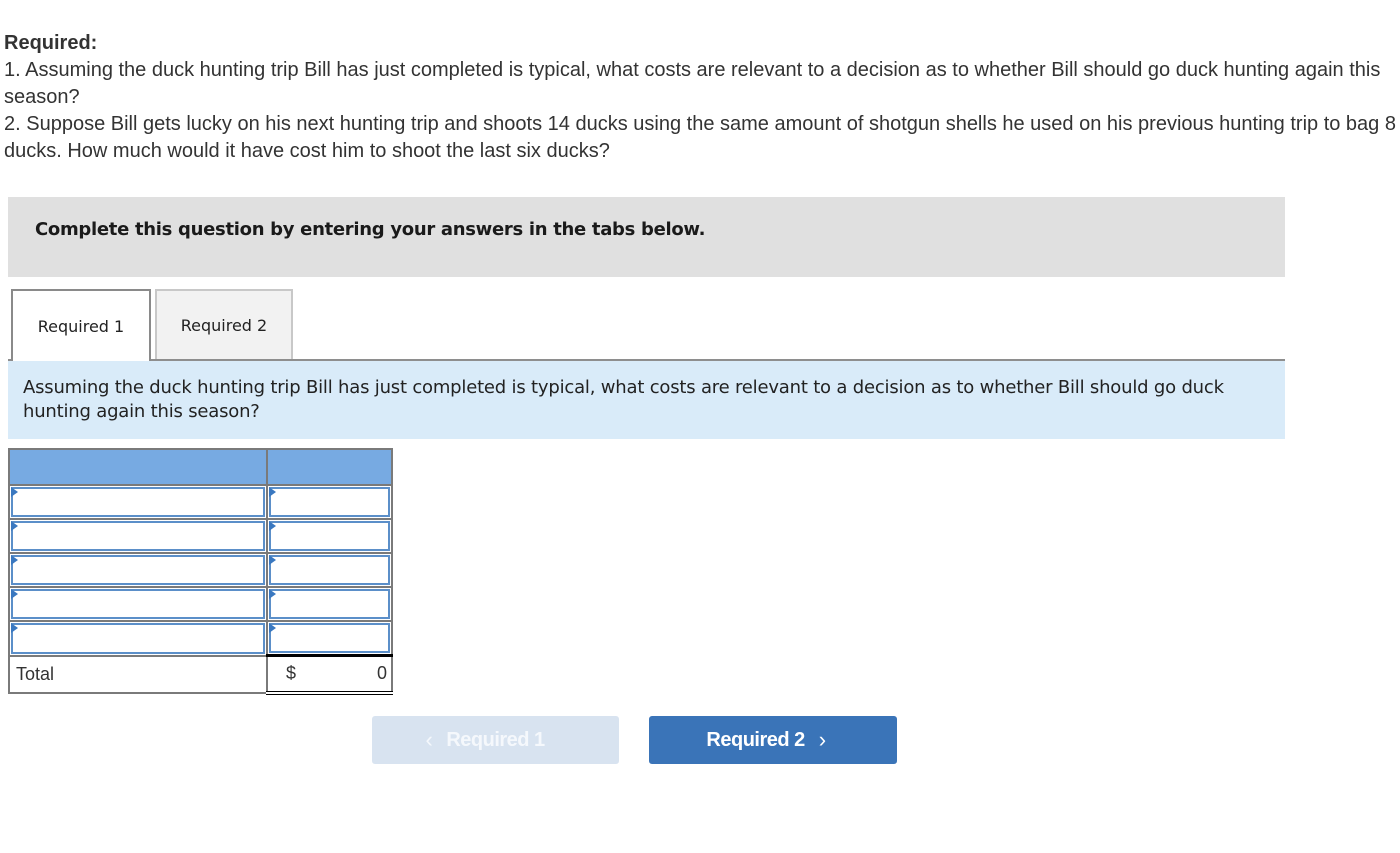 The height and width of the screenshot is (853, 1400). I want to click on header-cell-item, so click(138, 467).